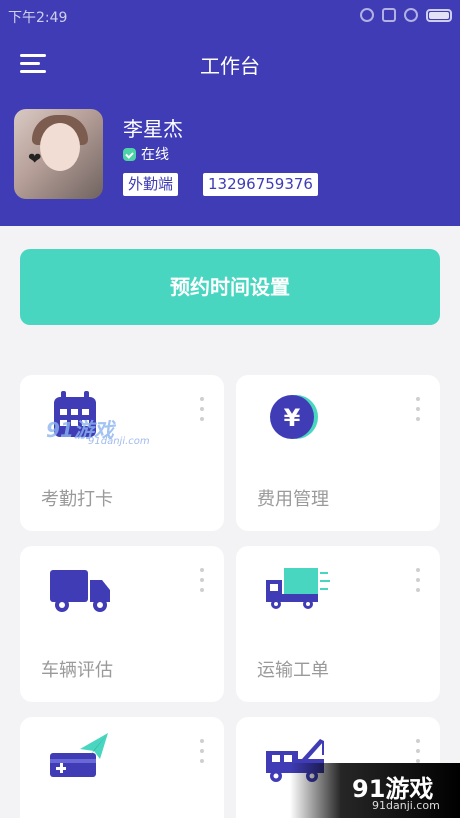 The width and height of the screenshot is (460, 818). Describe the element at coordinates (439, 15) in the screenshot. I see `battery-icon` at that location.